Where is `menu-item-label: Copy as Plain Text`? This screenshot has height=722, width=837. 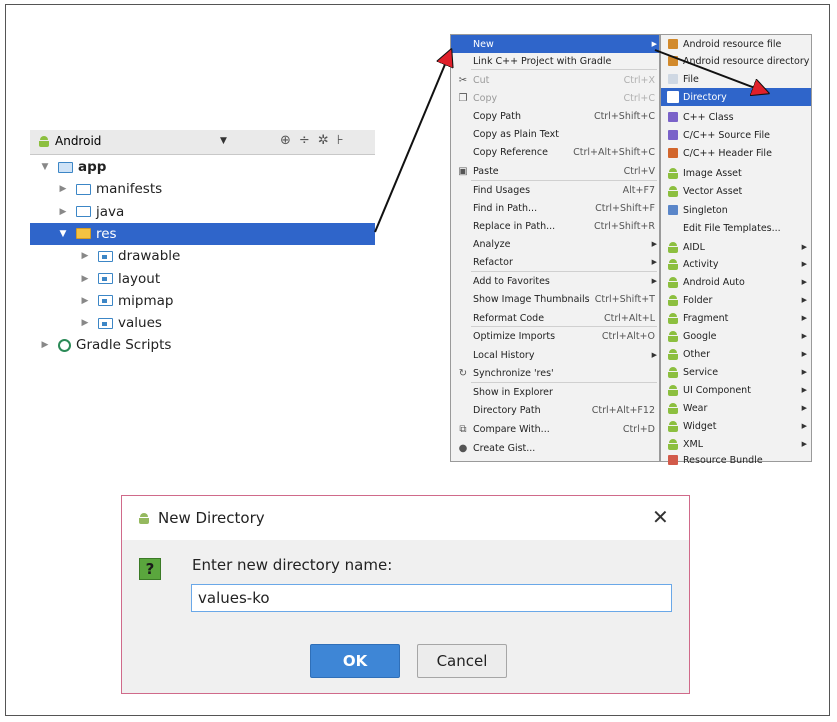
menu-item-label: Copy as Plain Text is located at coordinates (516, 134).